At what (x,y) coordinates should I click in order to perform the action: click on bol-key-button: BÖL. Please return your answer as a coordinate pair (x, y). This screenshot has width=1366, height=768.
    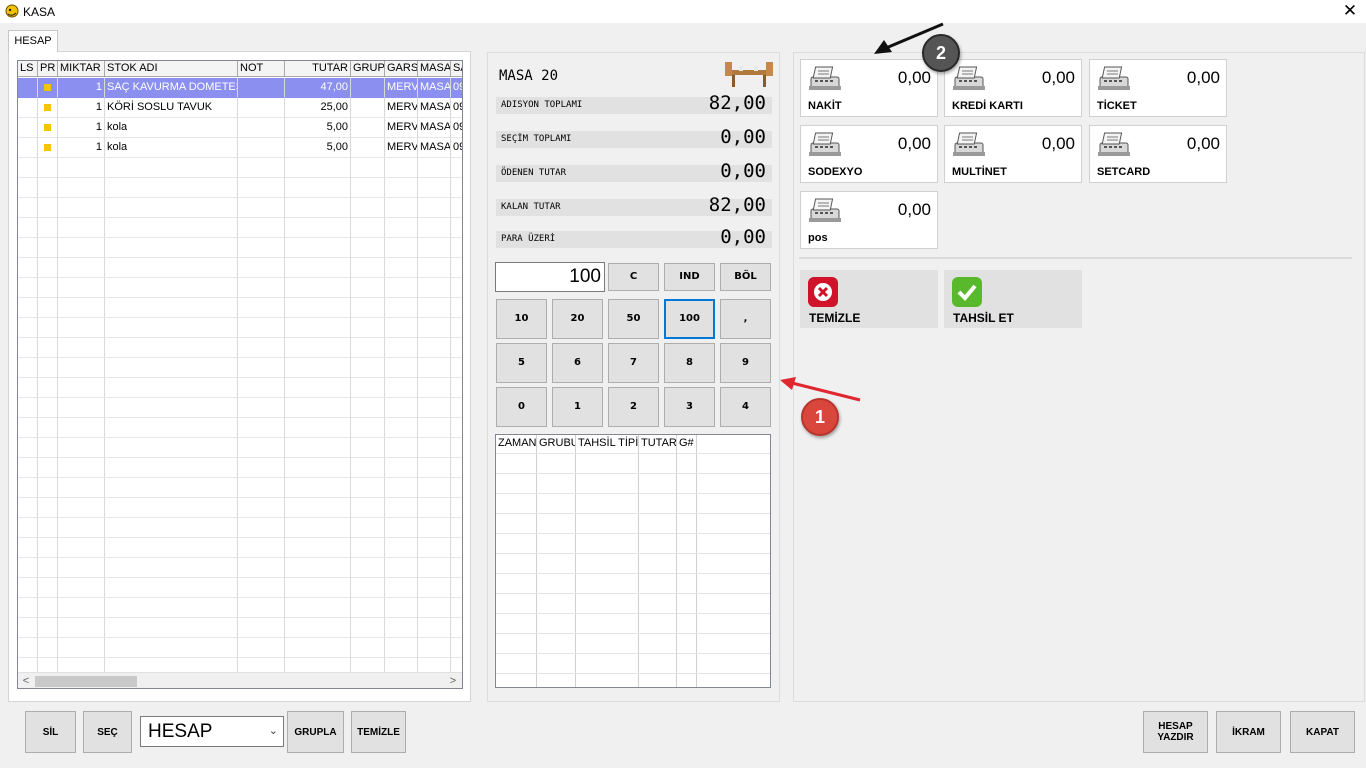
    Looking at the image, I should click on (745, 277).